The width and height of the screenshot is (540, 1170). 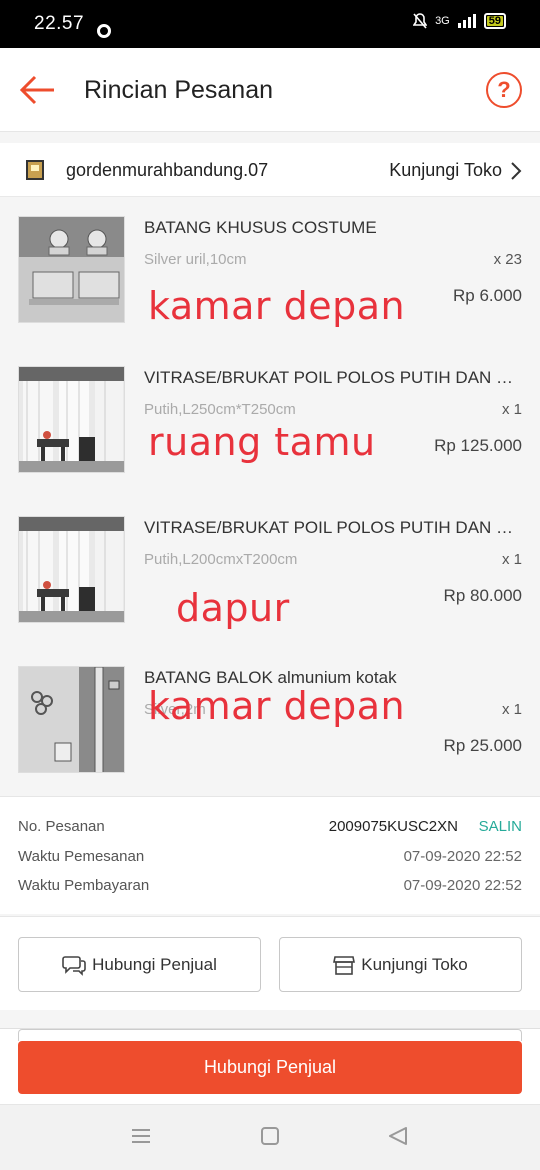 I want to click on app-header: Rincian Pesanan ?, so click(x=270, y=90).